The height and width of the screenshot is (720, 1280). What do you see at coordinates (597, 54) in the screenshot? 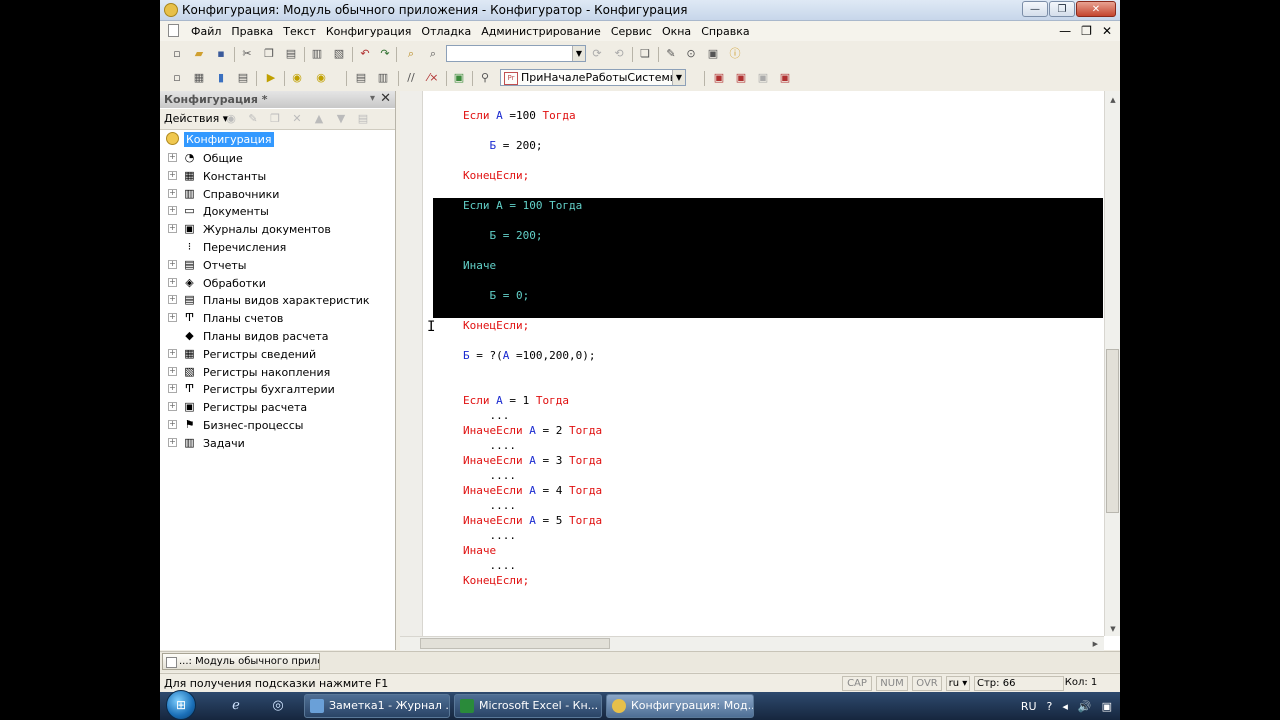
I see `find-next-icon: ⟳` at bounding box center [597, 54].